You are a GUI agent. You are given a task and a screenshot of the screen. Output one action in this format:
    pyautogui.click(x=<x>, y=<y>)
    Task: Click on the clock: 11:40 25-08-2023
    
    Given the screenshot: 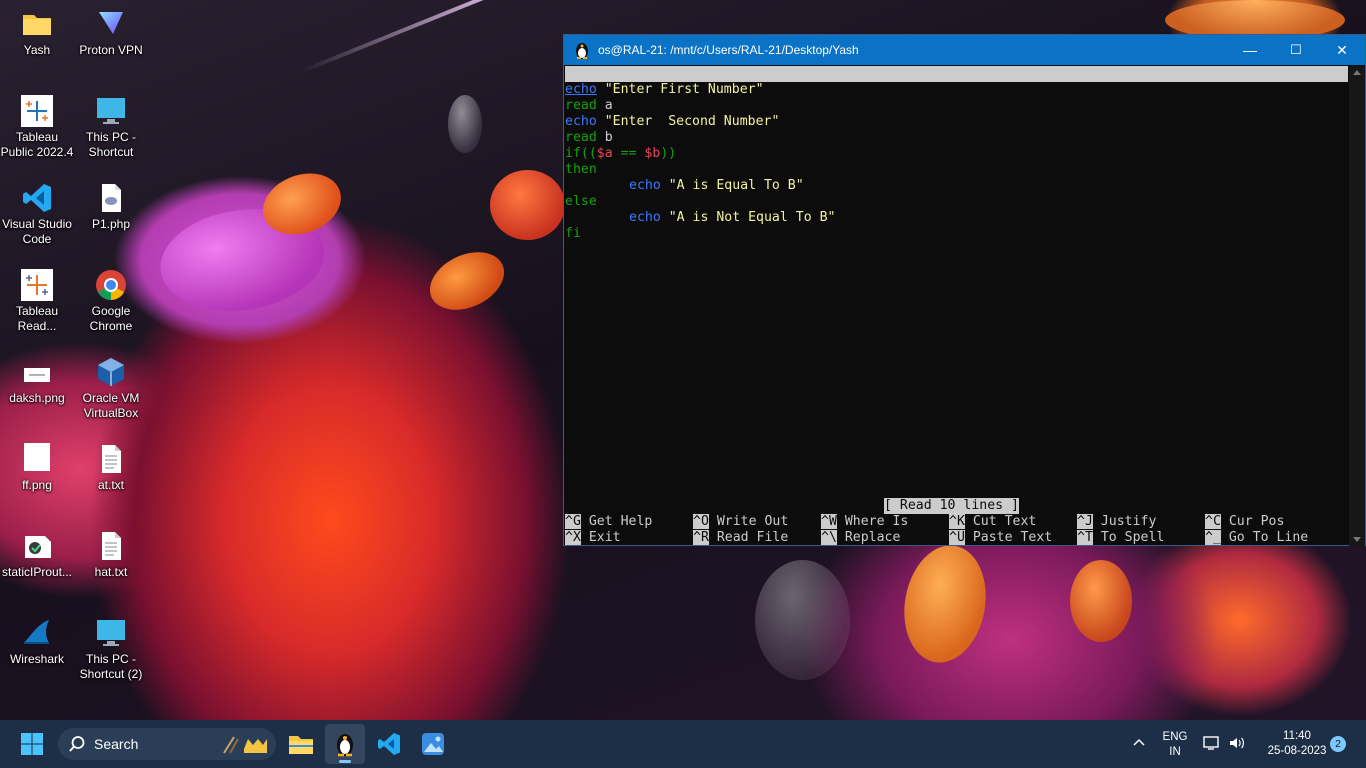 What is the action you would take?
    pyautogui.click(x=1297, y=744)
    